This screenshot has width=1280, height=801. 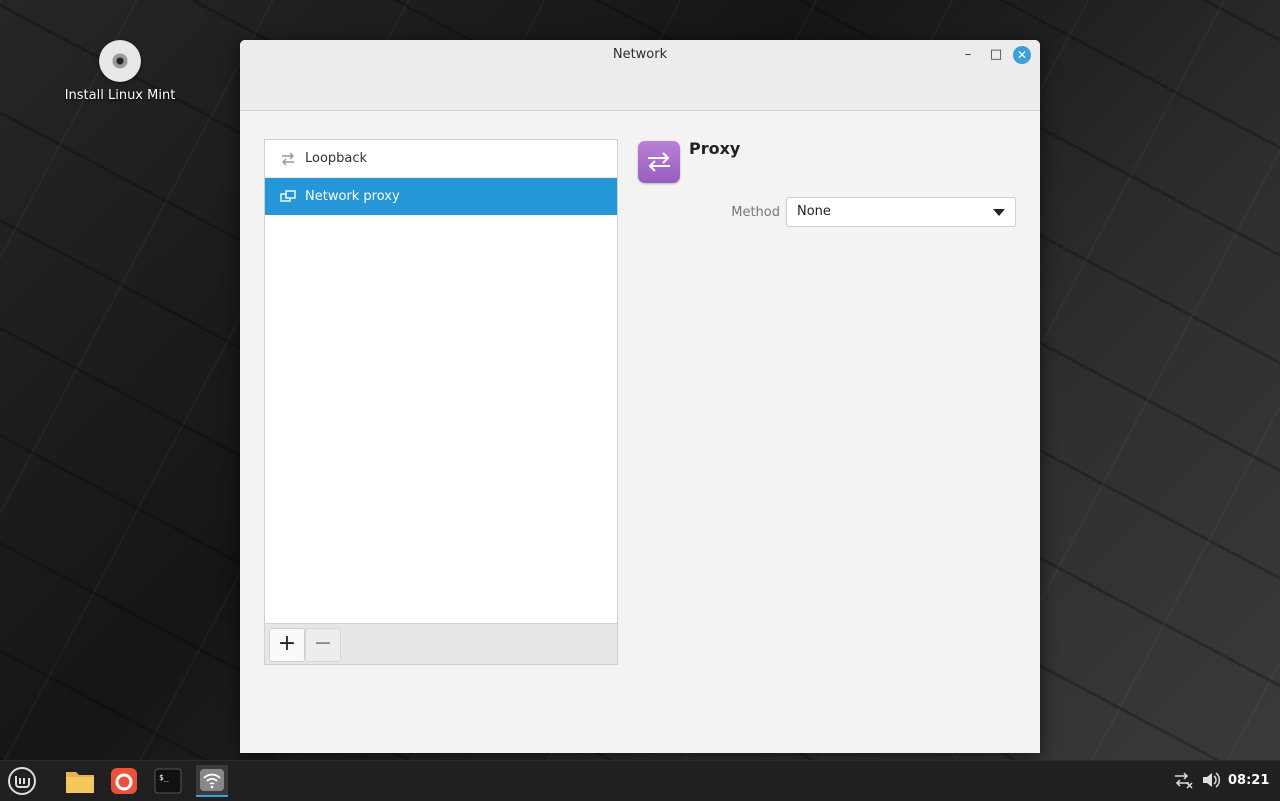 I want to click on proxy-icon, so click(x=659, y=162).